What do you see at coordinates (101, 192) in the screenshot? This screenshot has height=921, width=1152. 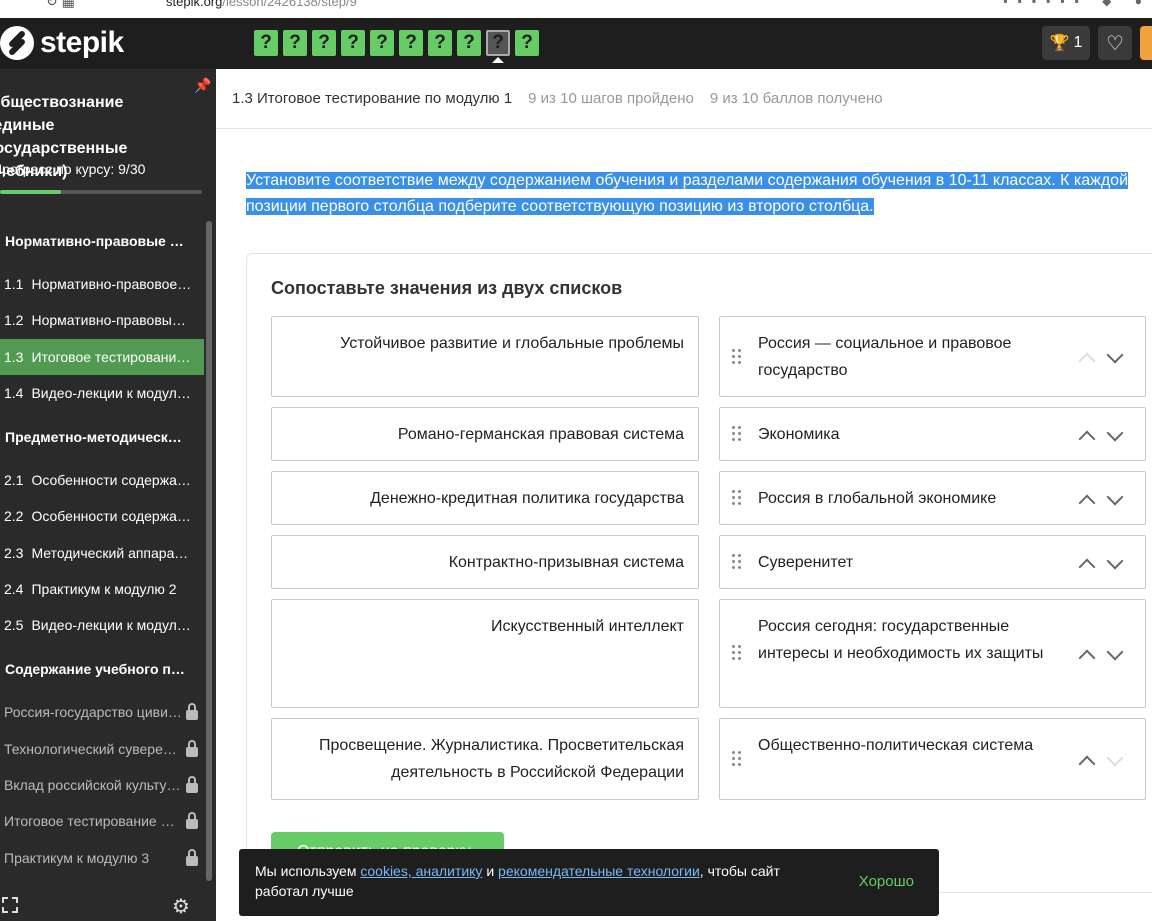 I see `course-progress-bar` at bounding box center [101, 192].